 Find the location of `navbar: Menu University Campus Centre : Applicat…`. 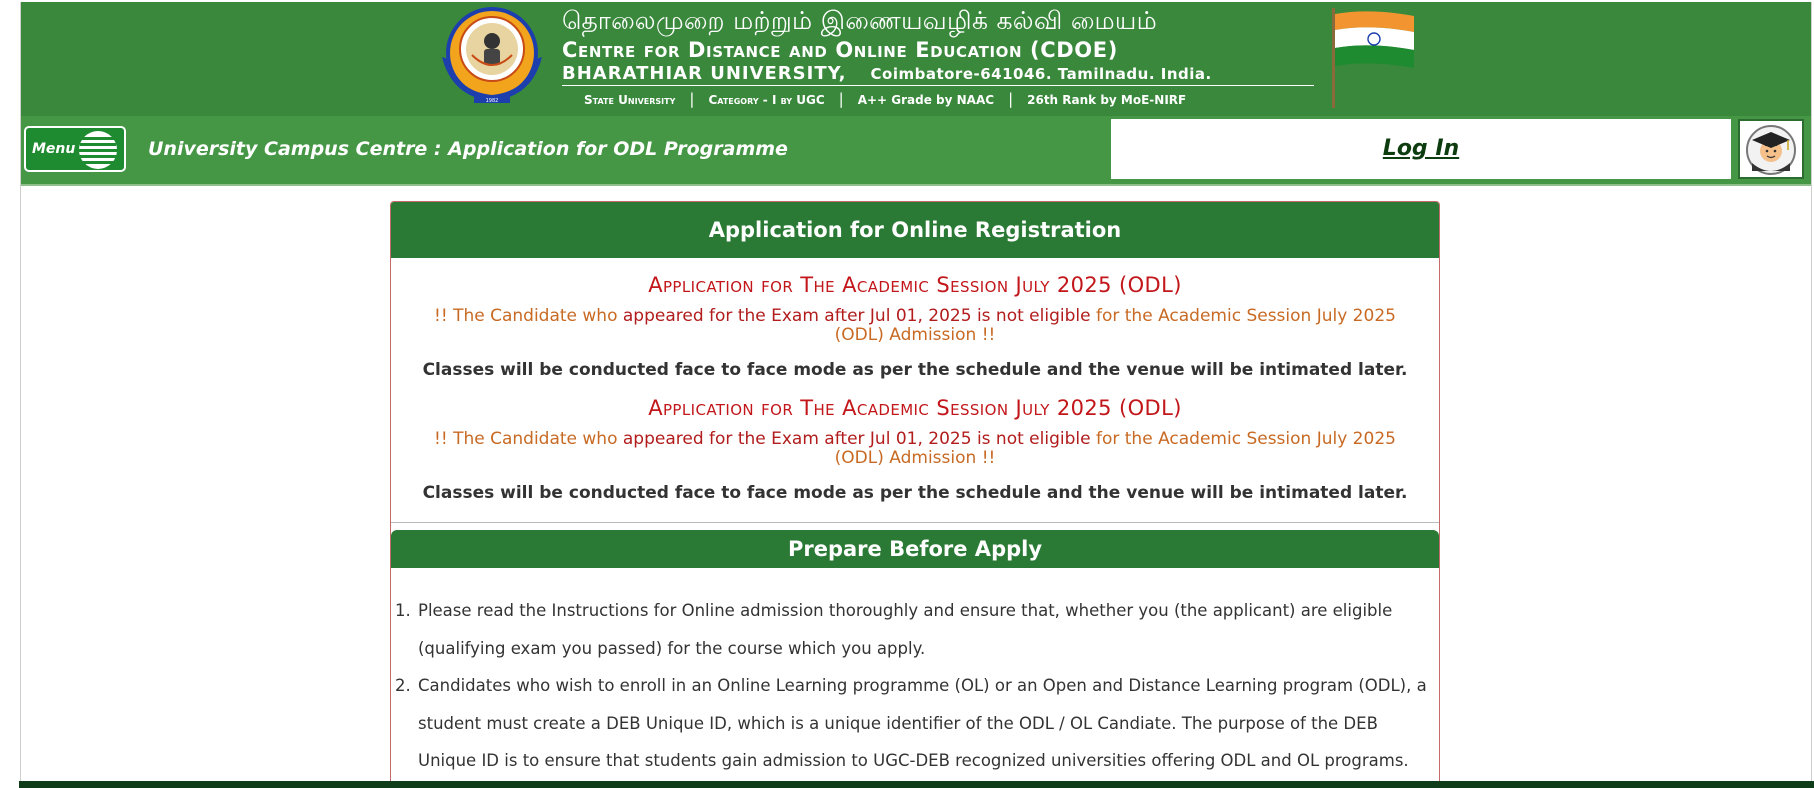

navbar: Menu University Campus Centre : Applicat… is located at coordinates (916, 151).